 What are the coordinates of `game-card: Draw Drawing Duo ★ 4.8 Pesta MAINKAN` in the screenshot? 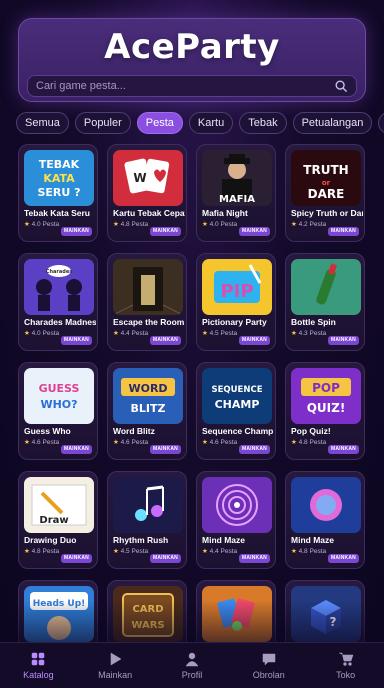 It's located at (58, 520).